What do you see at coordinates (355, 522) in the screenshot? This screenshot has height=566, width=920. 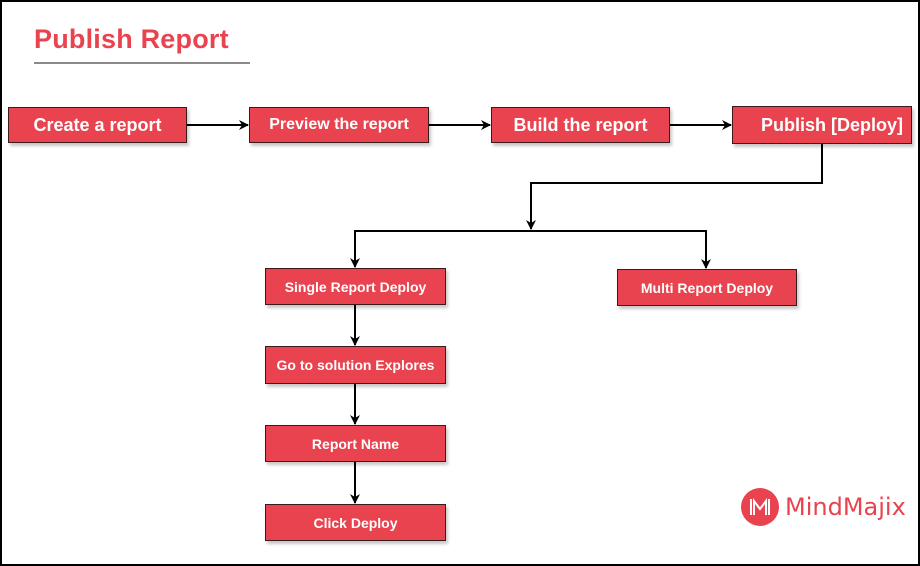 I see `node-click-deploy: Click Deploy` at bounding box center [355, 522].